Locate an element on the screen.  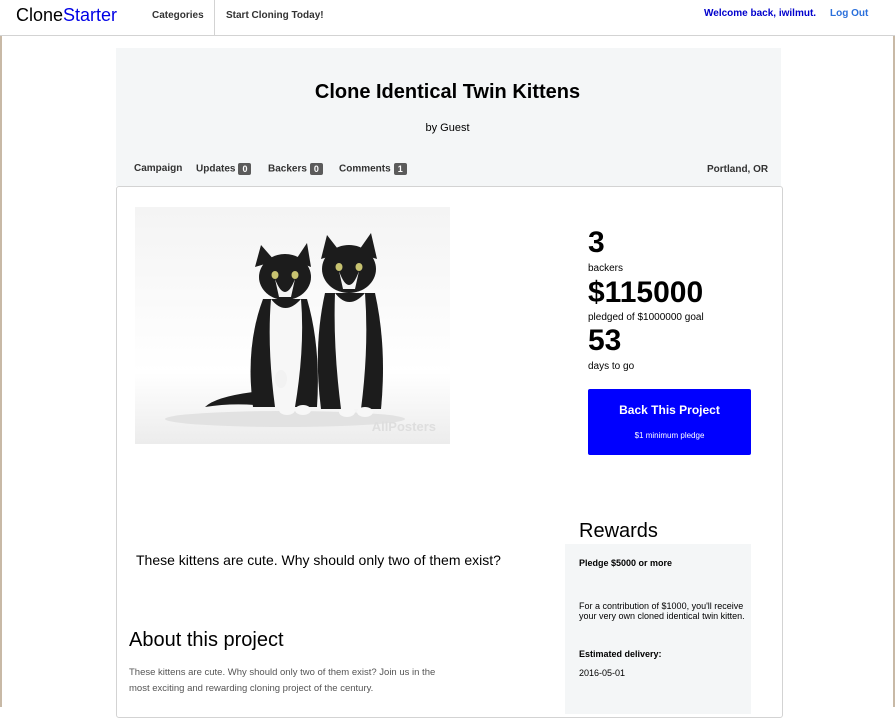
site-logo: CloneStarter is located at coordinates (66, 15).